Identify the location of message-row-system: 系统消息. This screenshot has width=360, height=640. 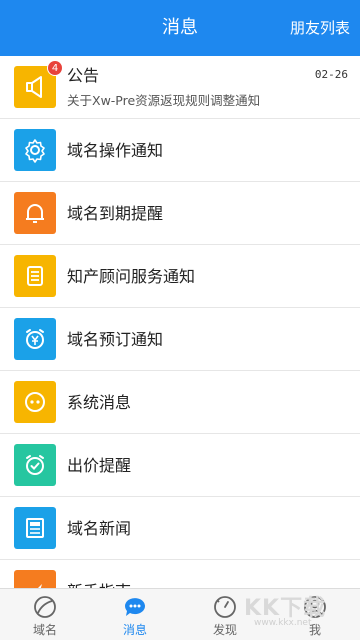
(180, 402).